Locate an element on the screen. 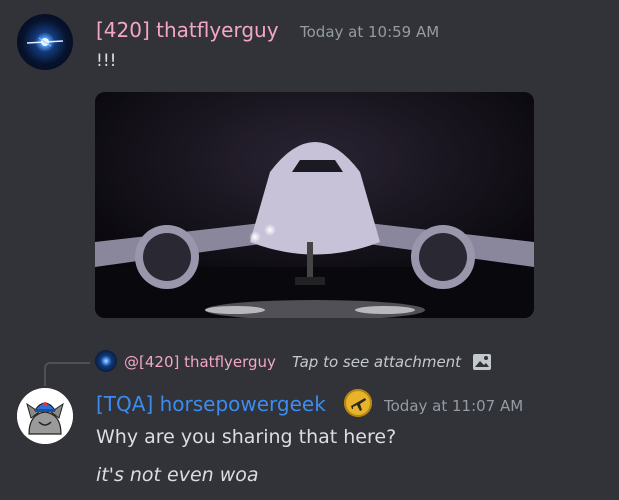 Image resolution: width=619 pixels, height=500 pixels. cat-cap-avatar-icon is located at coordinates (45, 416).